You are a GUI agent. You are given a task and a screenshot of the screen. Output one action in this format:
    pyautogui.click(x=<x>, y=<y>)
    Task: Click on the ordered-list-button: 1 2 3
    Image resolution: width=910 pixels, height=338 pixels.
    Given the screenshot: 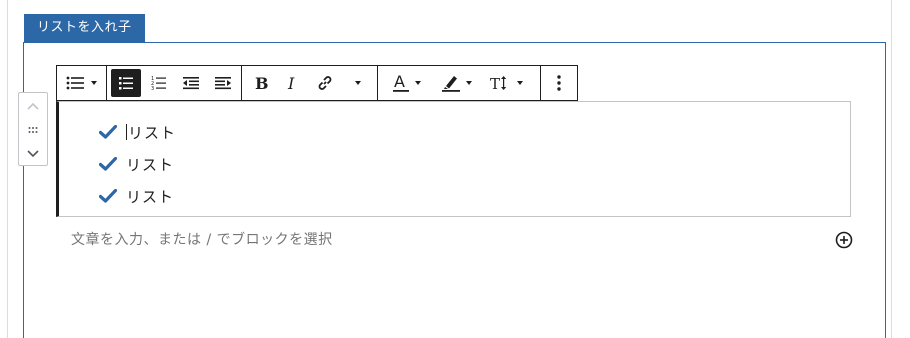 What is the action you would take?
    pyautogui.click(x=159, y=83)
    